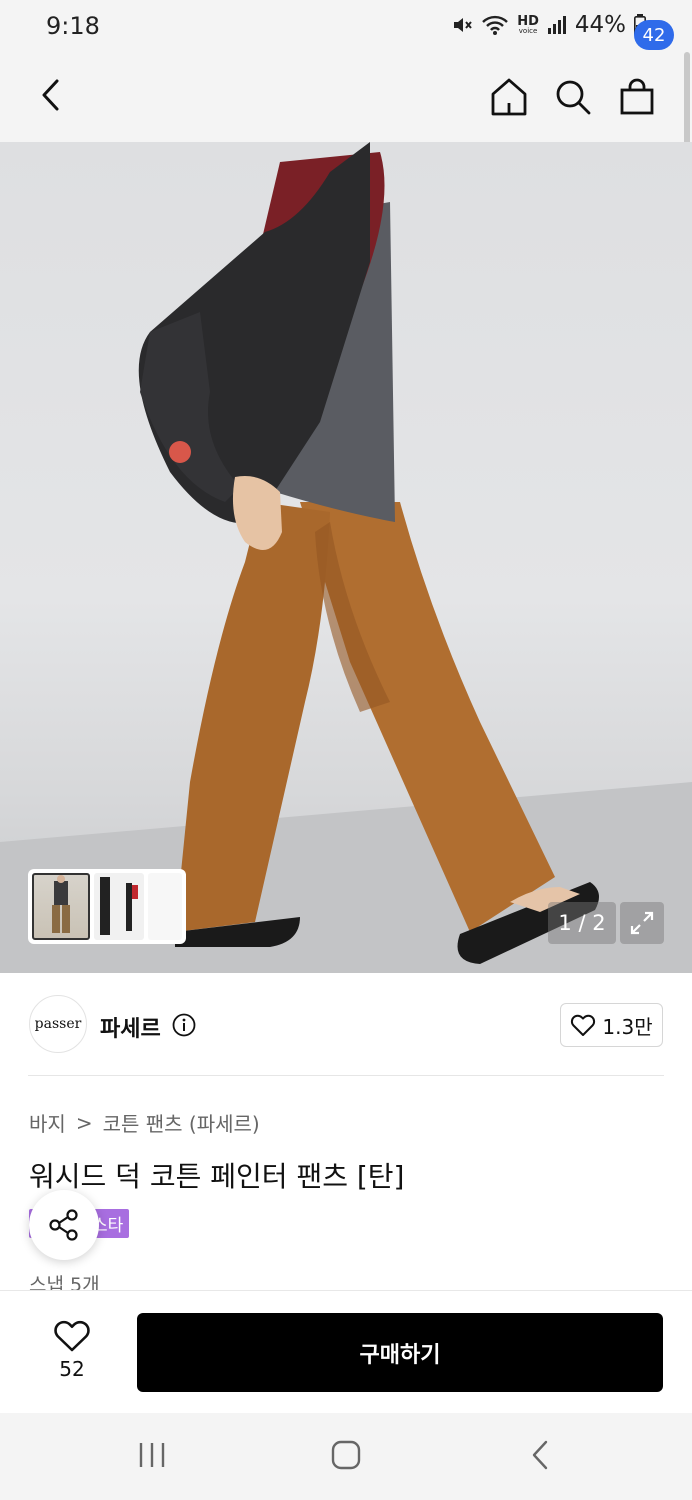  I want to click on back-button, so click(51, 95).